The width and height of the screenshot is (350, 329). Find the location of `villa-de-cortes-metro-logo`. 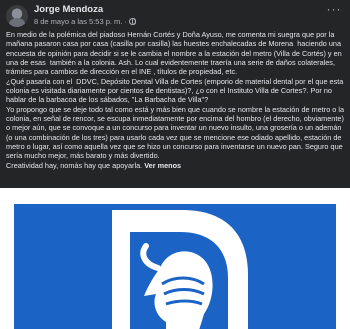

villa-de-cortes-metro-logo is located at coordinates (180, 269).